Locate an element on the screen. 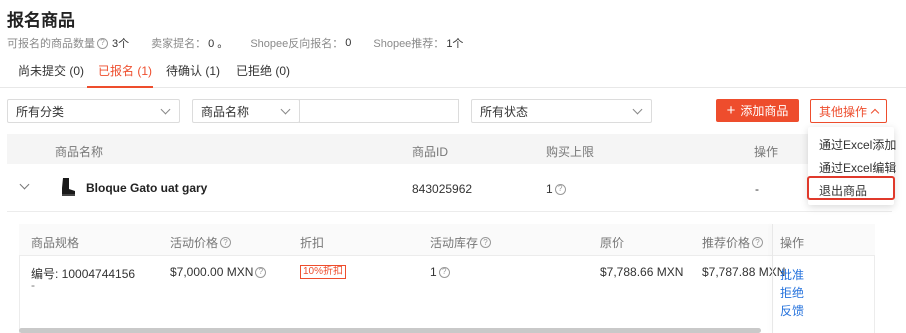  header-product-id: 商品ID is located at coordinates (430, 152).